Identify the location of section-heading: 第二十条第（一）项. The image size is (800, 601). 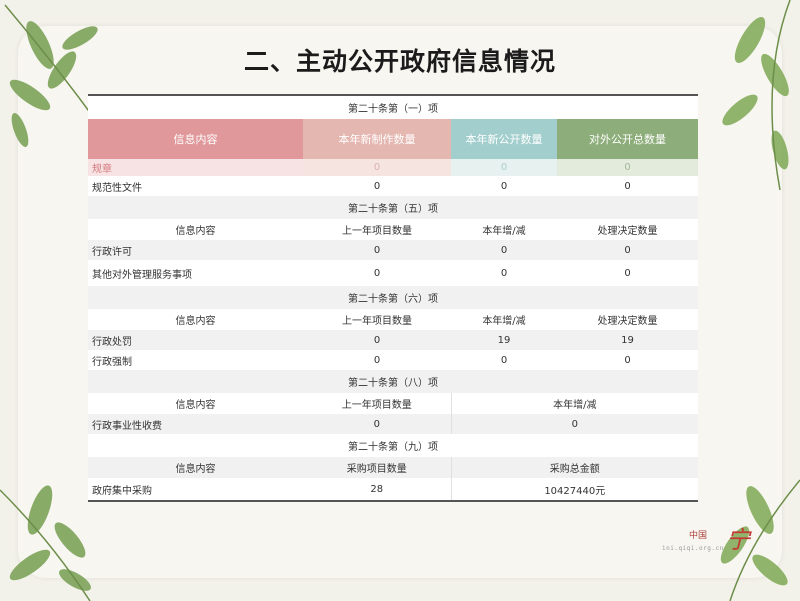
(393, 107).